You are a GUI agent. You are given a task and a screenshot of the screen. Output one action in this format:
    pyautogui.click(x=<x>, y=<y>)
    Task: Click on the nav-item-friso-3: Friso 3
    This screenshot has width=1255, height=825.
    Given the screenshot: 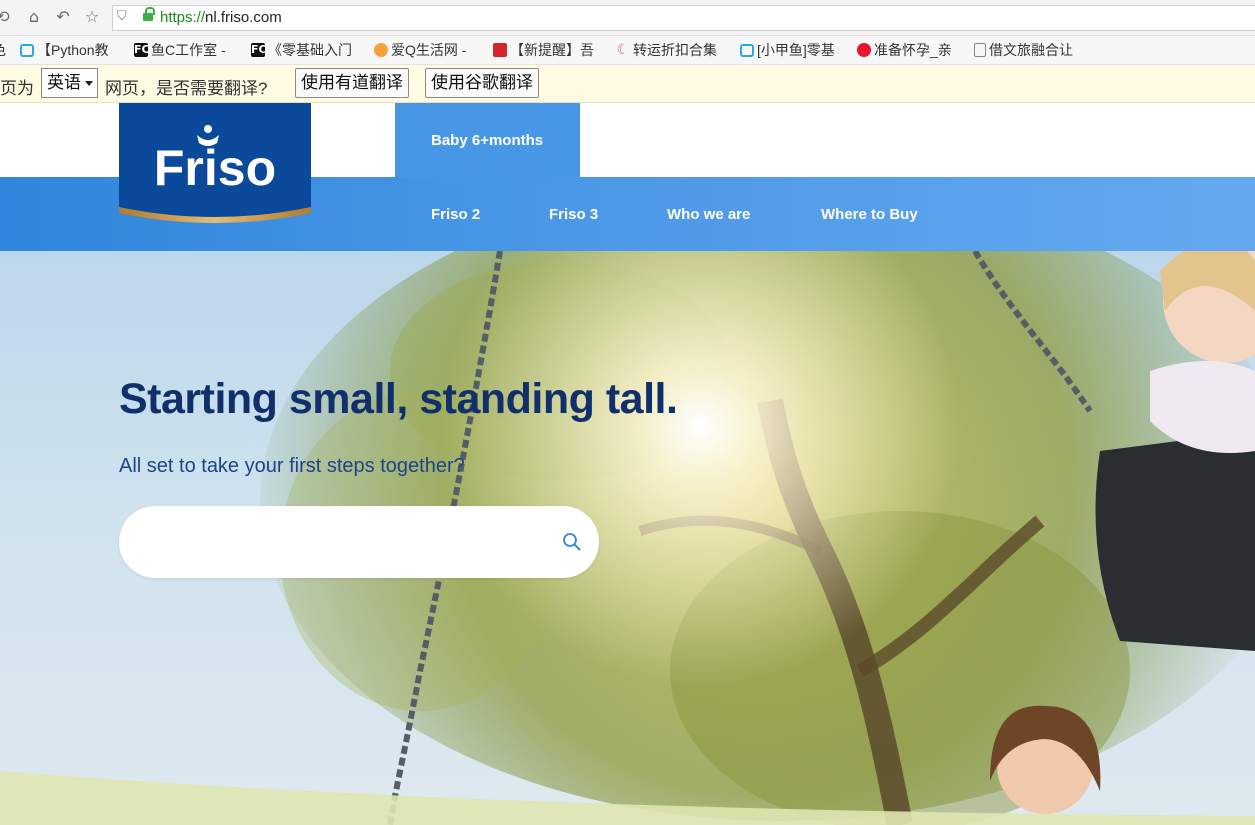 What is the action you would take?
    pyautogui.click(x=573, y=214)
    